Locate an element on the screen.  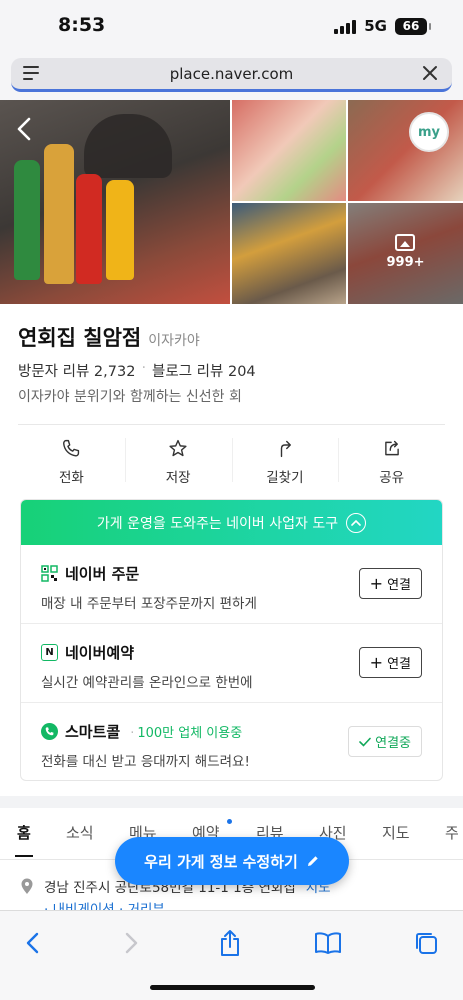
call-button: 전화 is located at coordinates (71, 461).